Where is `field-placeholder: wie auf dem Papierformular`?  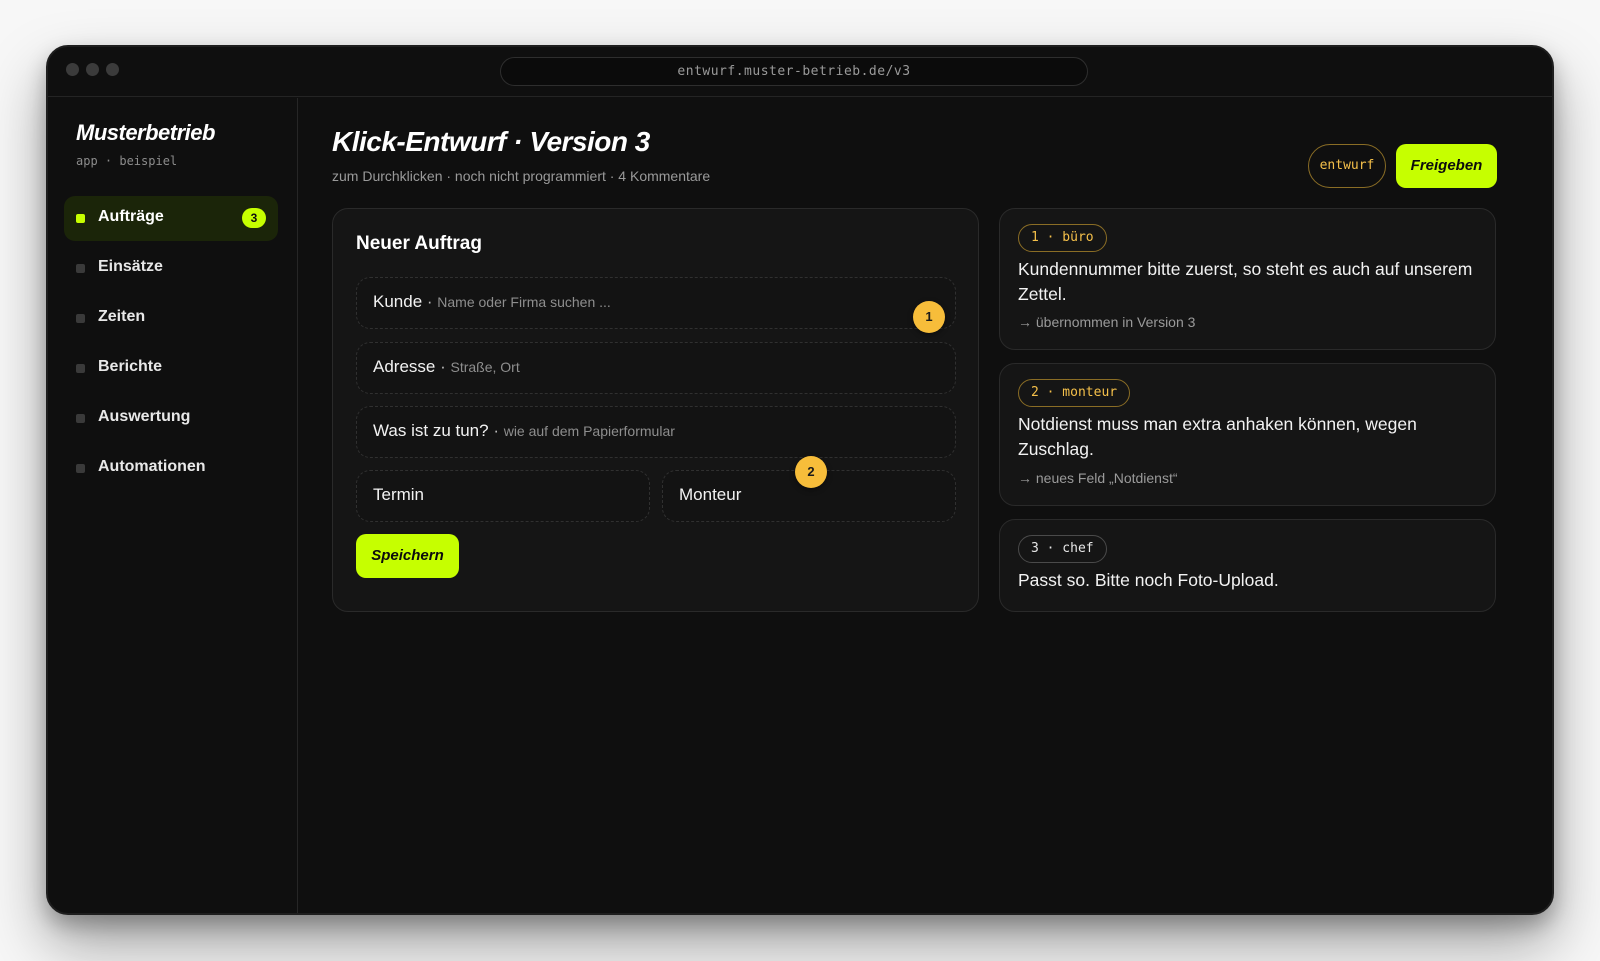
field-placeholder: wie auf dem Papierformular is located at coordinates (589, 431).